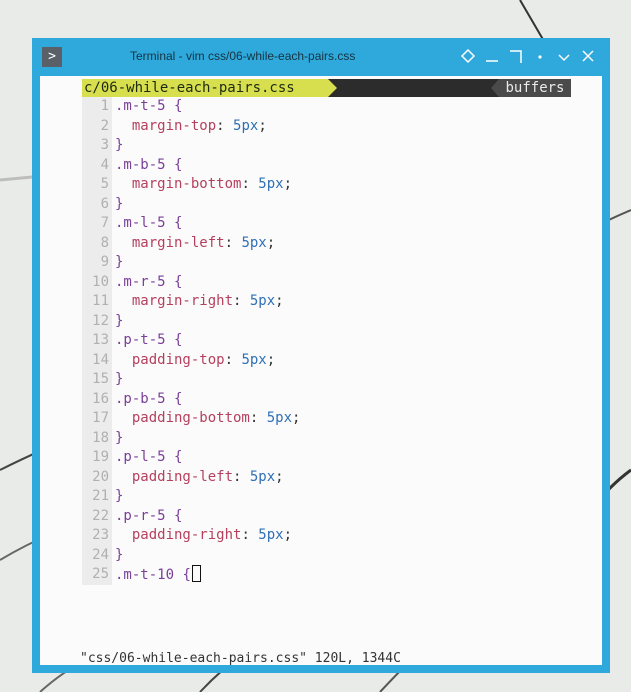  Describe the element at coordinates (97, 321) in the screenshot. I see `line-number: 12` at that location.